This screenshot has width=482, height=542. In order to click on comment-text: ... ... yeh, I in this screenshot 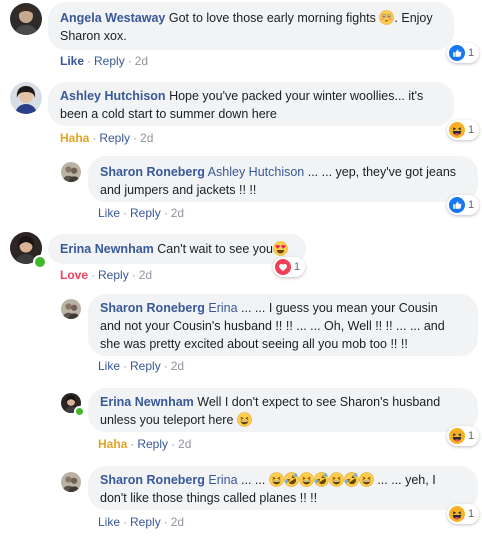, I will do `click(406, 480)`.